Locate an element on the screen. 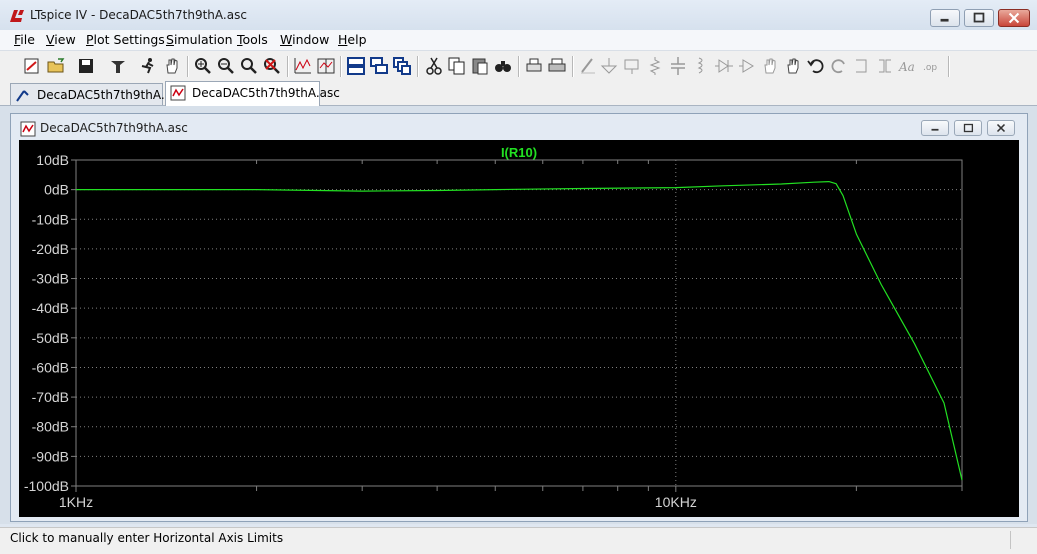  wire-icon is located at coordinates (588, 66).